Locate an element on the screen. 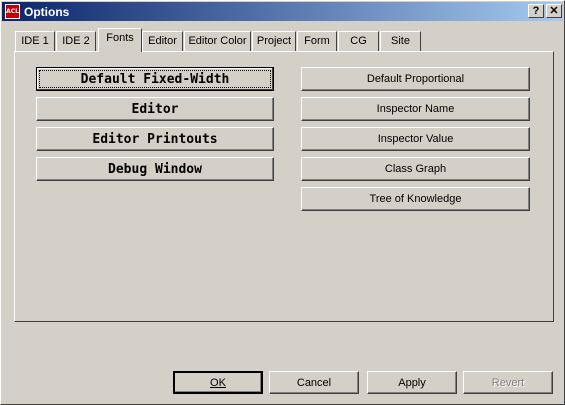 Image resolution: width=565 pixels, height=405 pixels. tab-form: Form is located at coordinates (317, 41).